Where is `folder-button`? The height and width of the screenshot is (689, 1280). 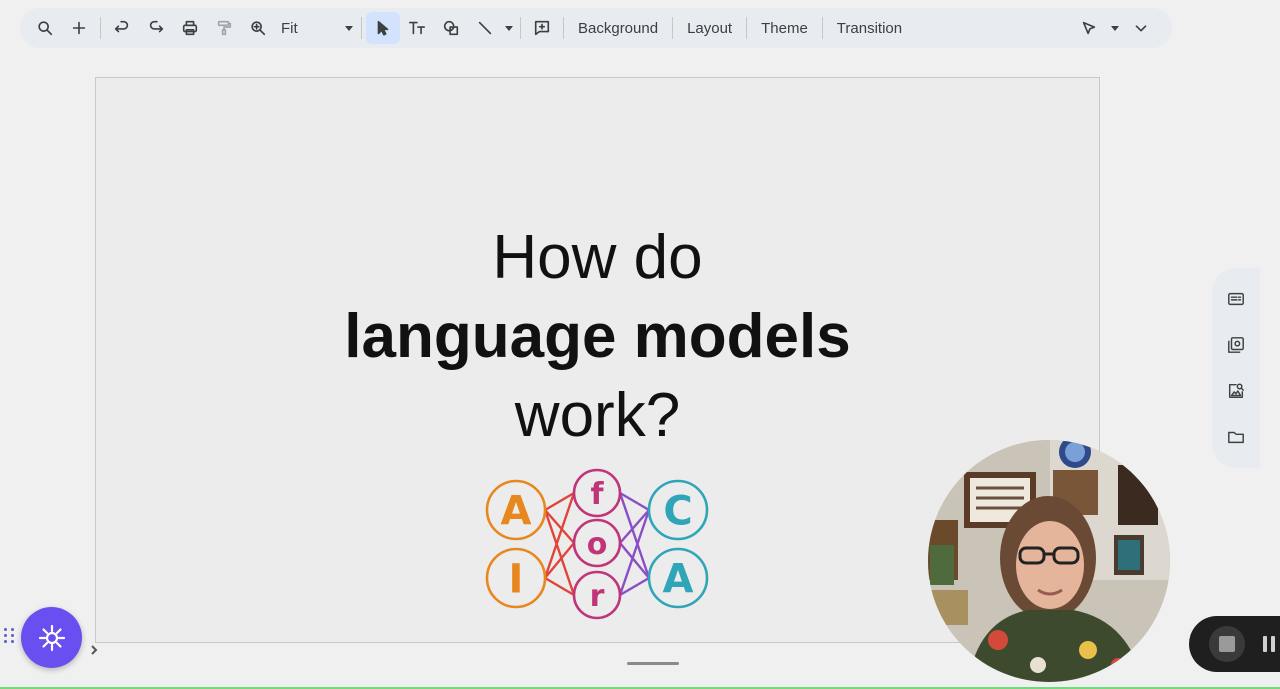
folder-button is located at coordinates (1236, 437).